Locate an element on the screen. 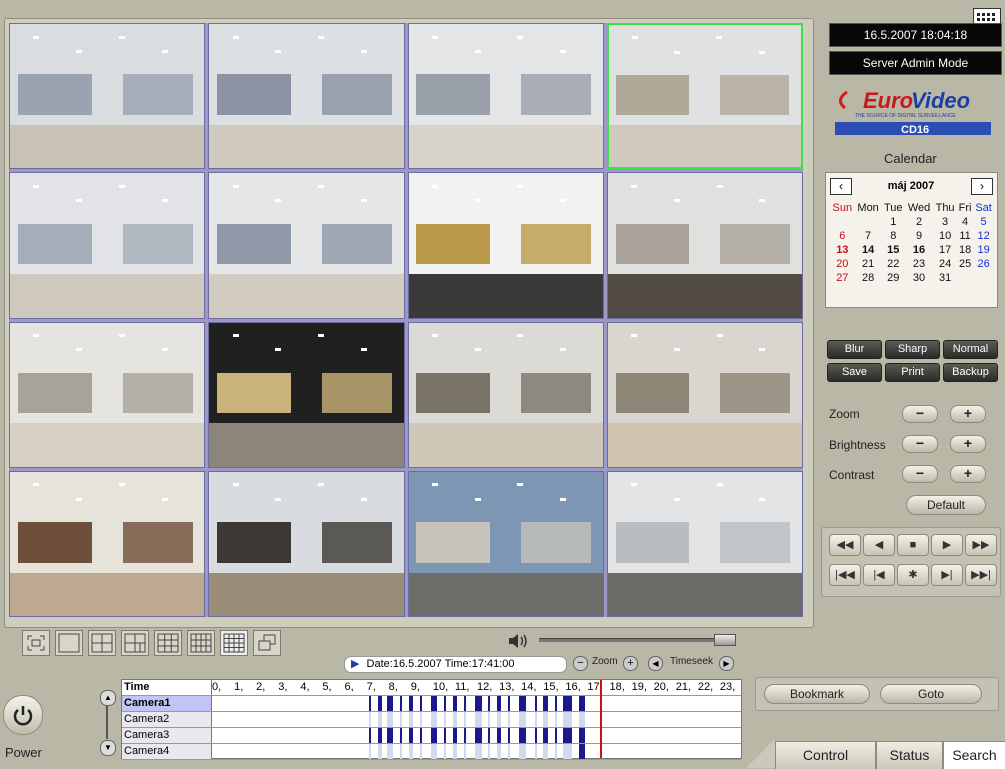 The image size is (1005, 769). calendar-day: 16 is located at coordinates (919, 250).